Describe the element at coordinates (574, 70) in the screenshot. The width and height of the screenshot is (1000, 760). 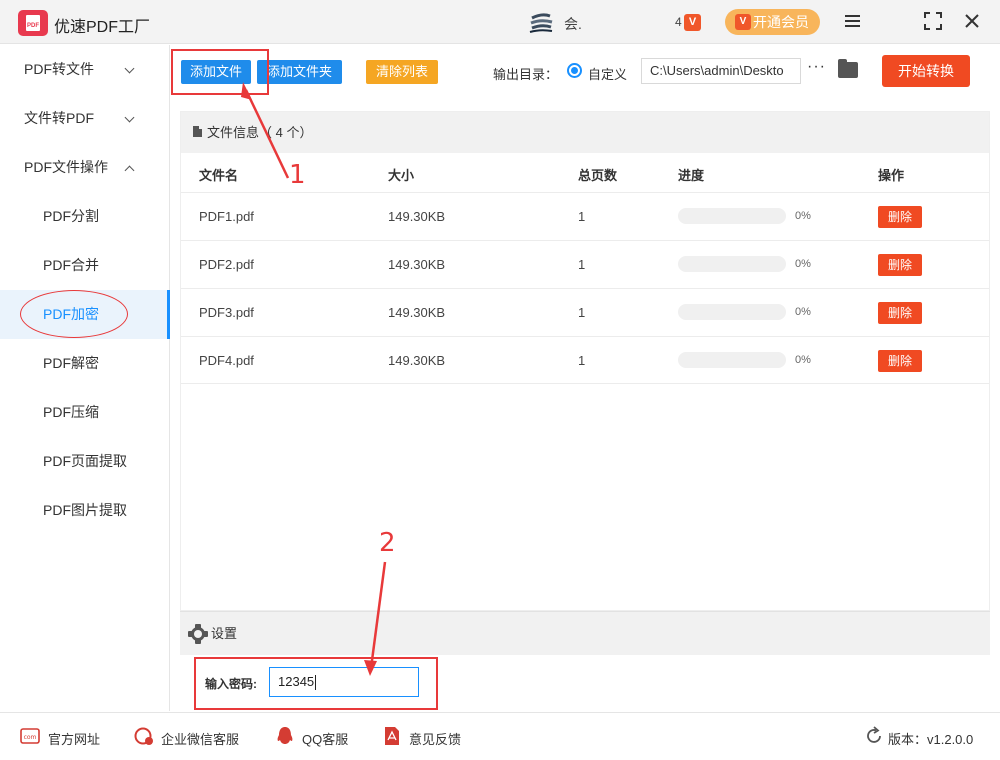
I see `custom-output-radio` at that location.